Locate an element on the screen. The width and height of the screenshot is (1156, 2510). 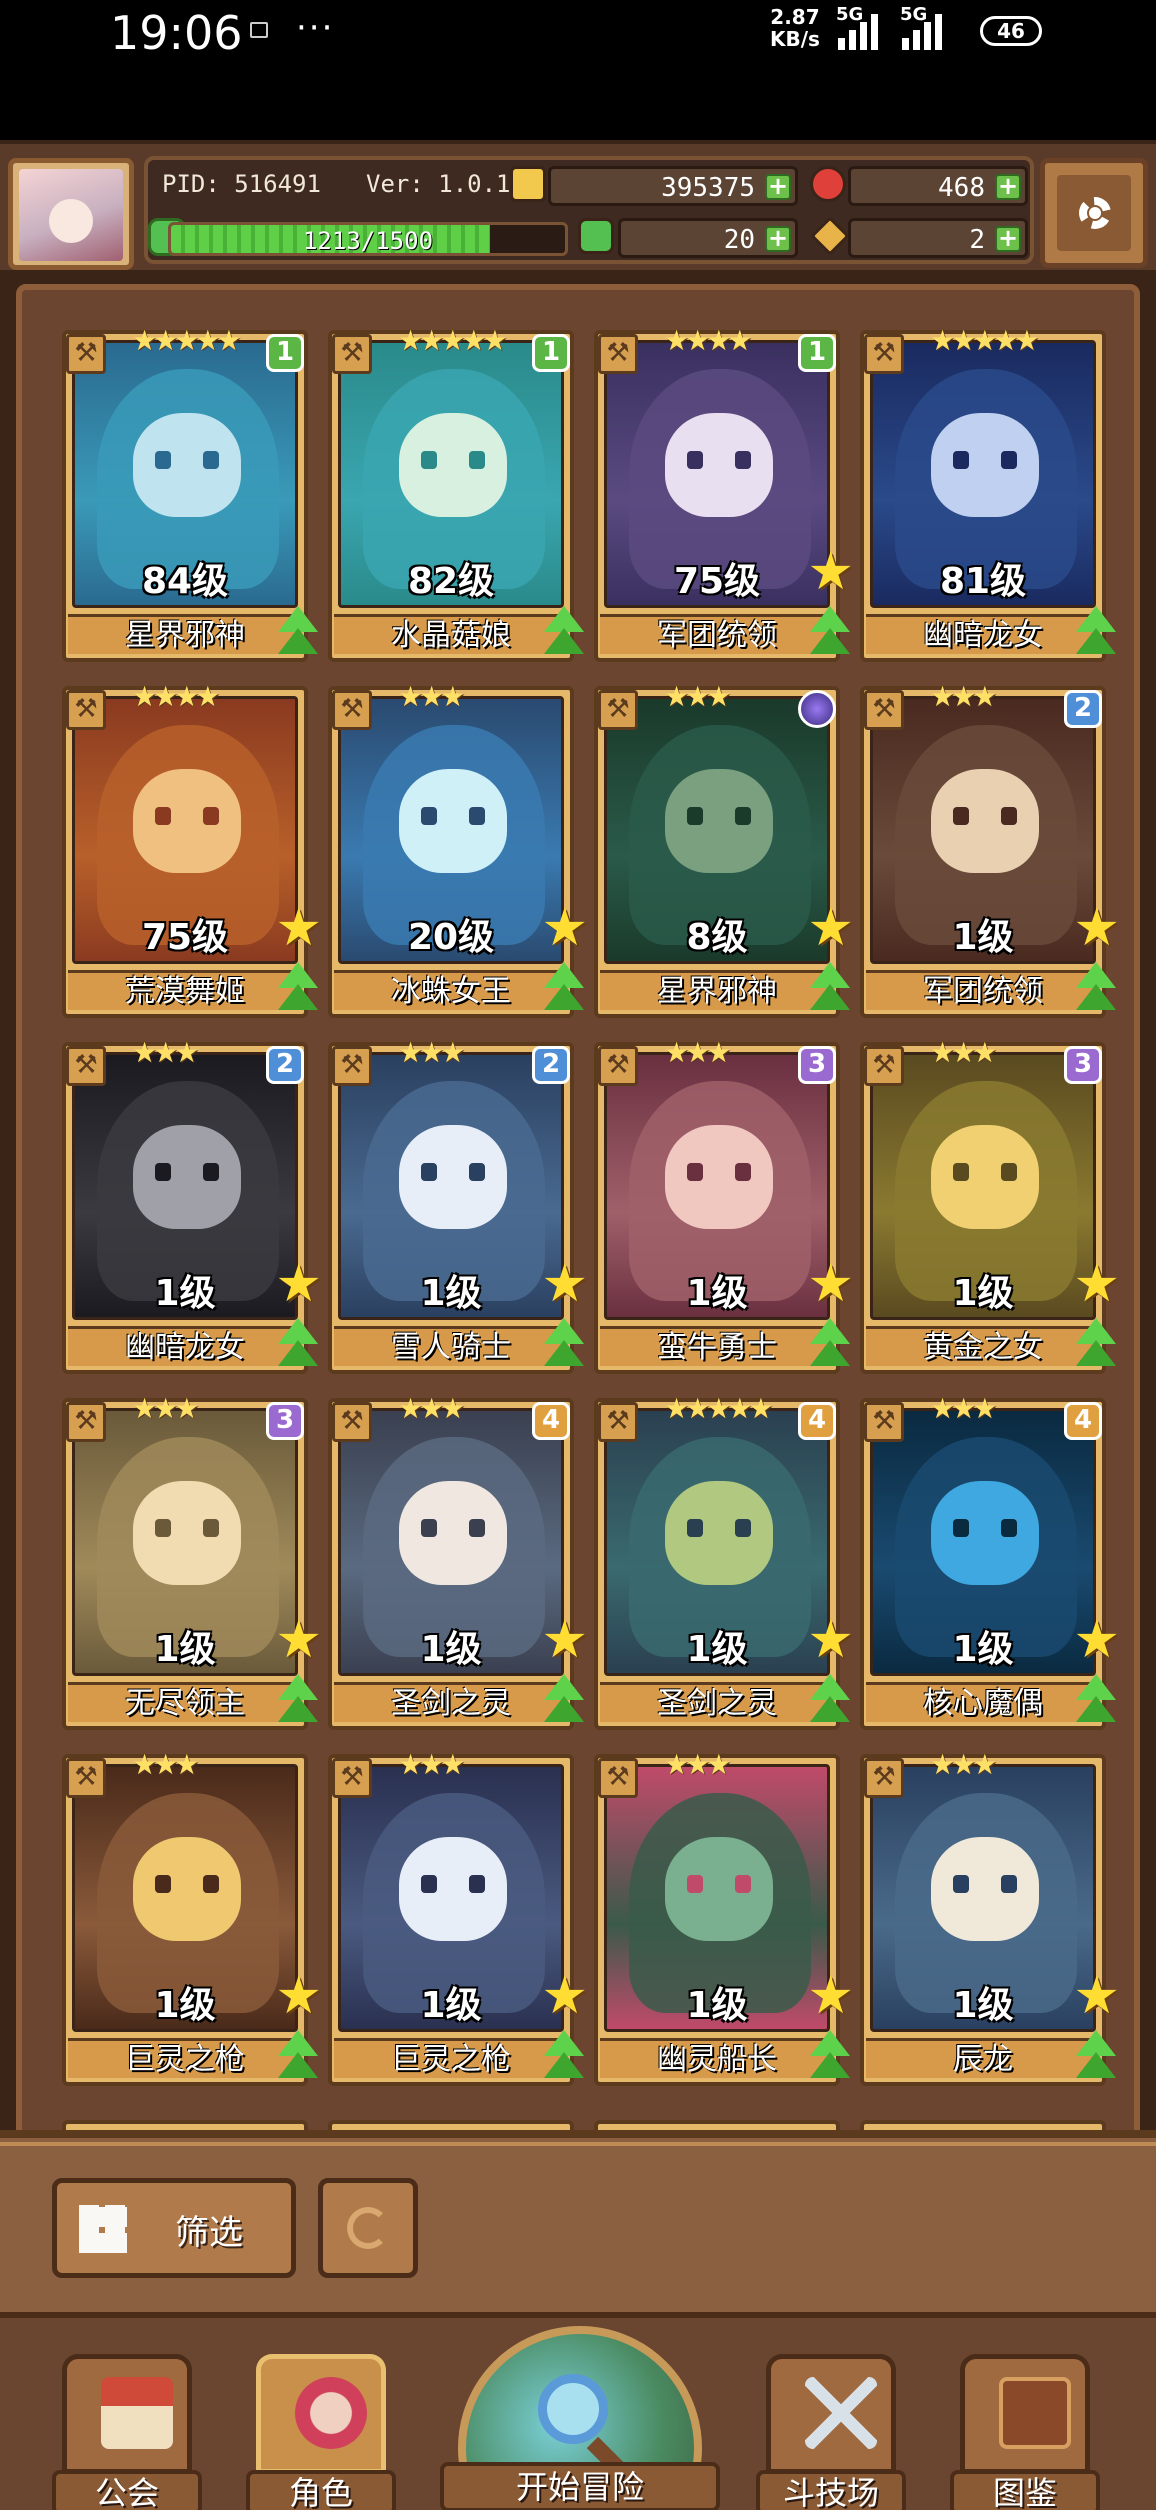
character-card: ⚒ ★★★ 3 1级 黄金之女 ★ is located at coordinates (990, 1205).